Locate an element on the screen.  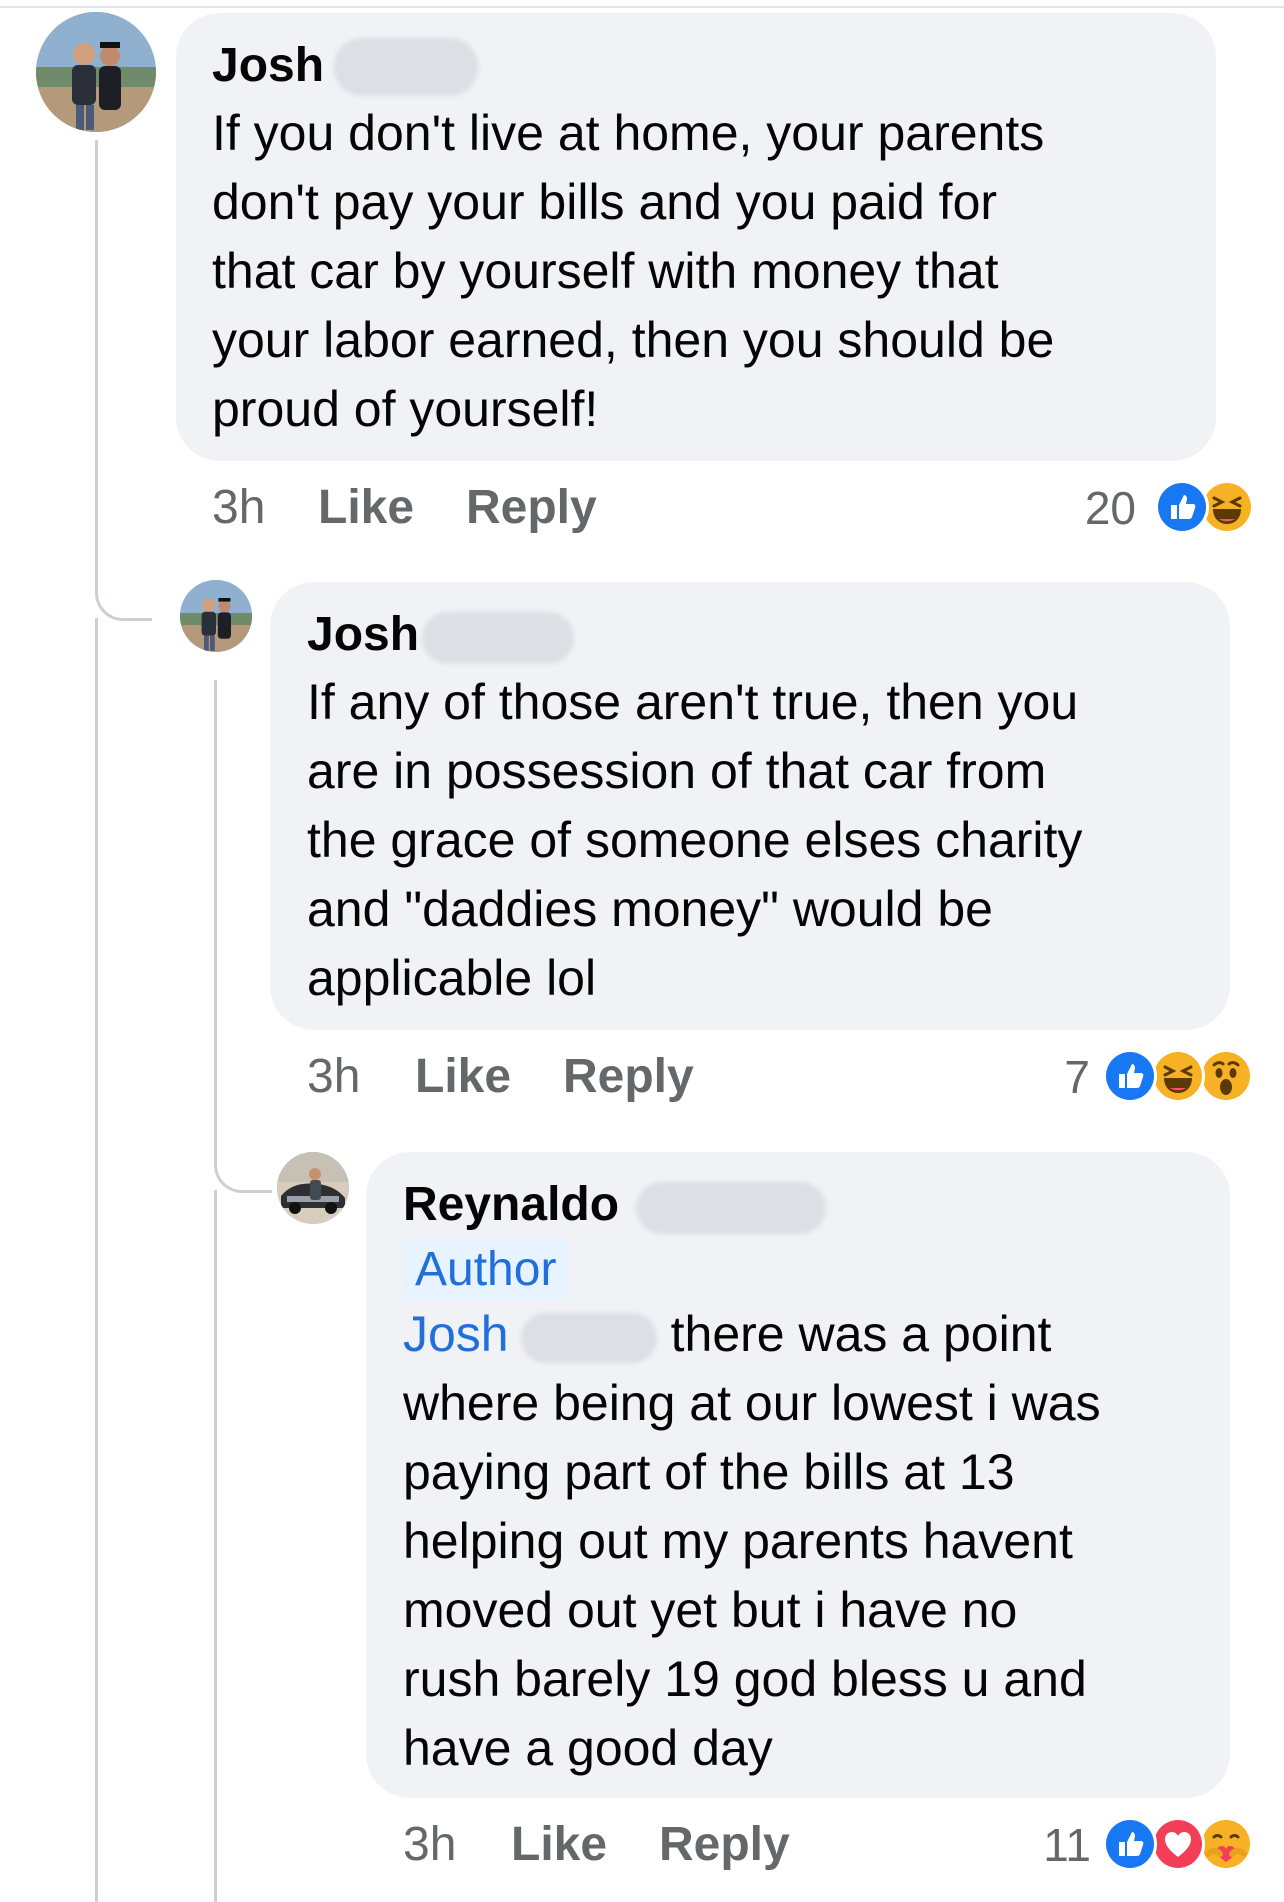
comment-line: Josh there was a point is located at coordinates (727, 1334).